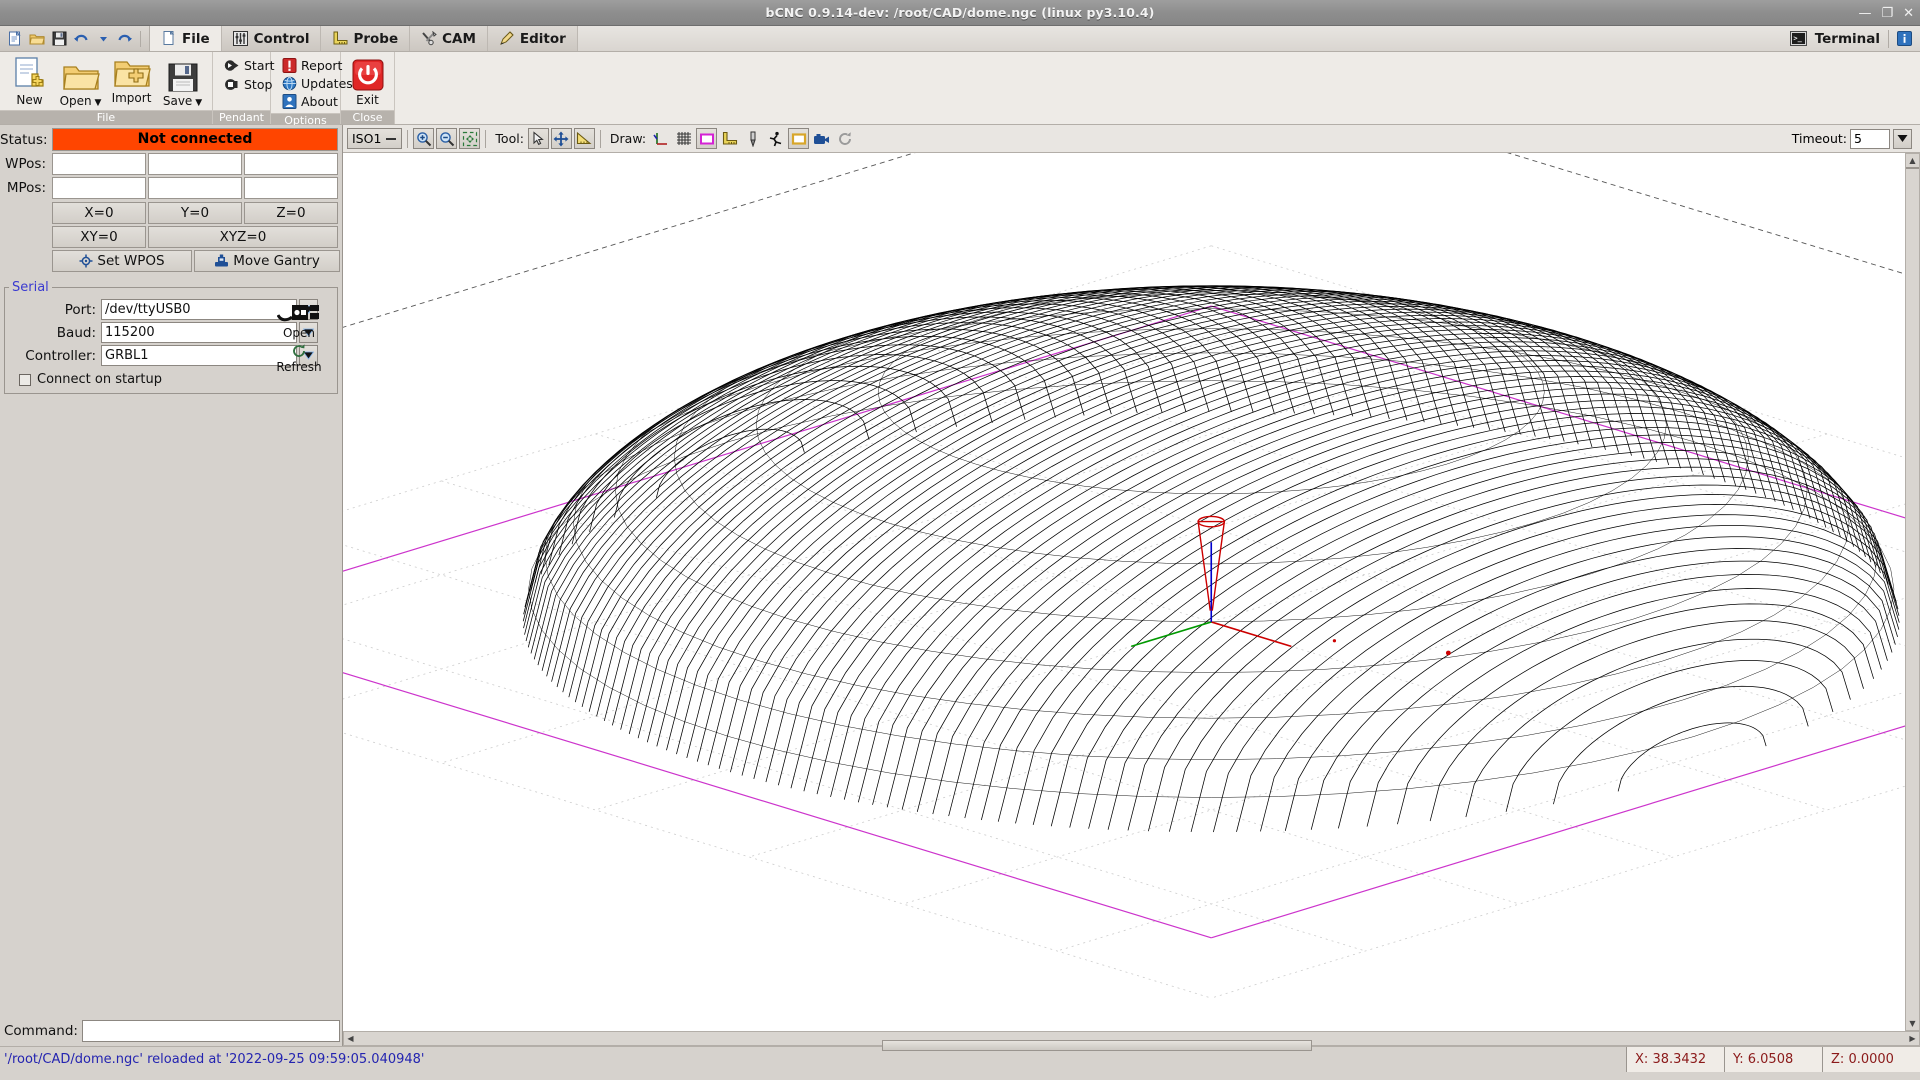 The image size is (1920, 1080). I want to click on timeout-dropdown-icon, so click(1902, 138).